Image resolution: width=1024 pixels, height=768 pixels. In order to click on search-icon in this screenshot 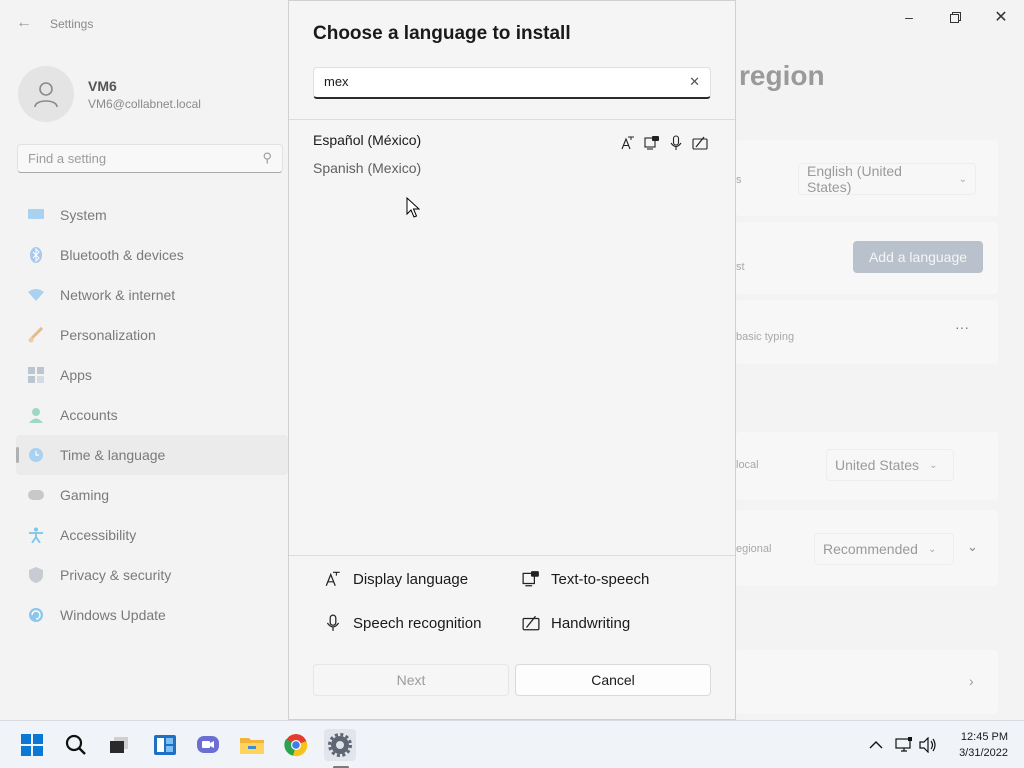, I will do `click(76, 745)`.